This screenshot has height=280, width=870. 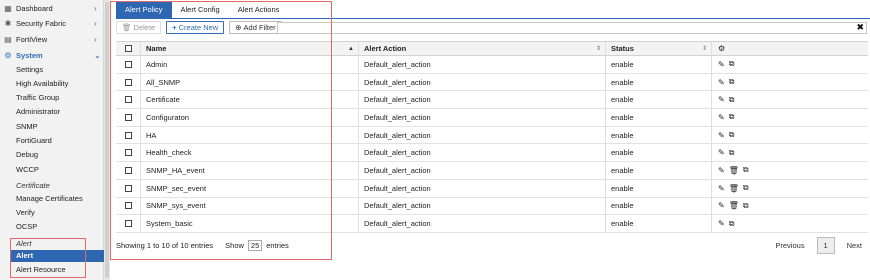 What do you see at coordinates (52, 8) in the screenshot?
I see `nav-dashboard: ▦ Dashboard ›` at bounding box center [52, 8].